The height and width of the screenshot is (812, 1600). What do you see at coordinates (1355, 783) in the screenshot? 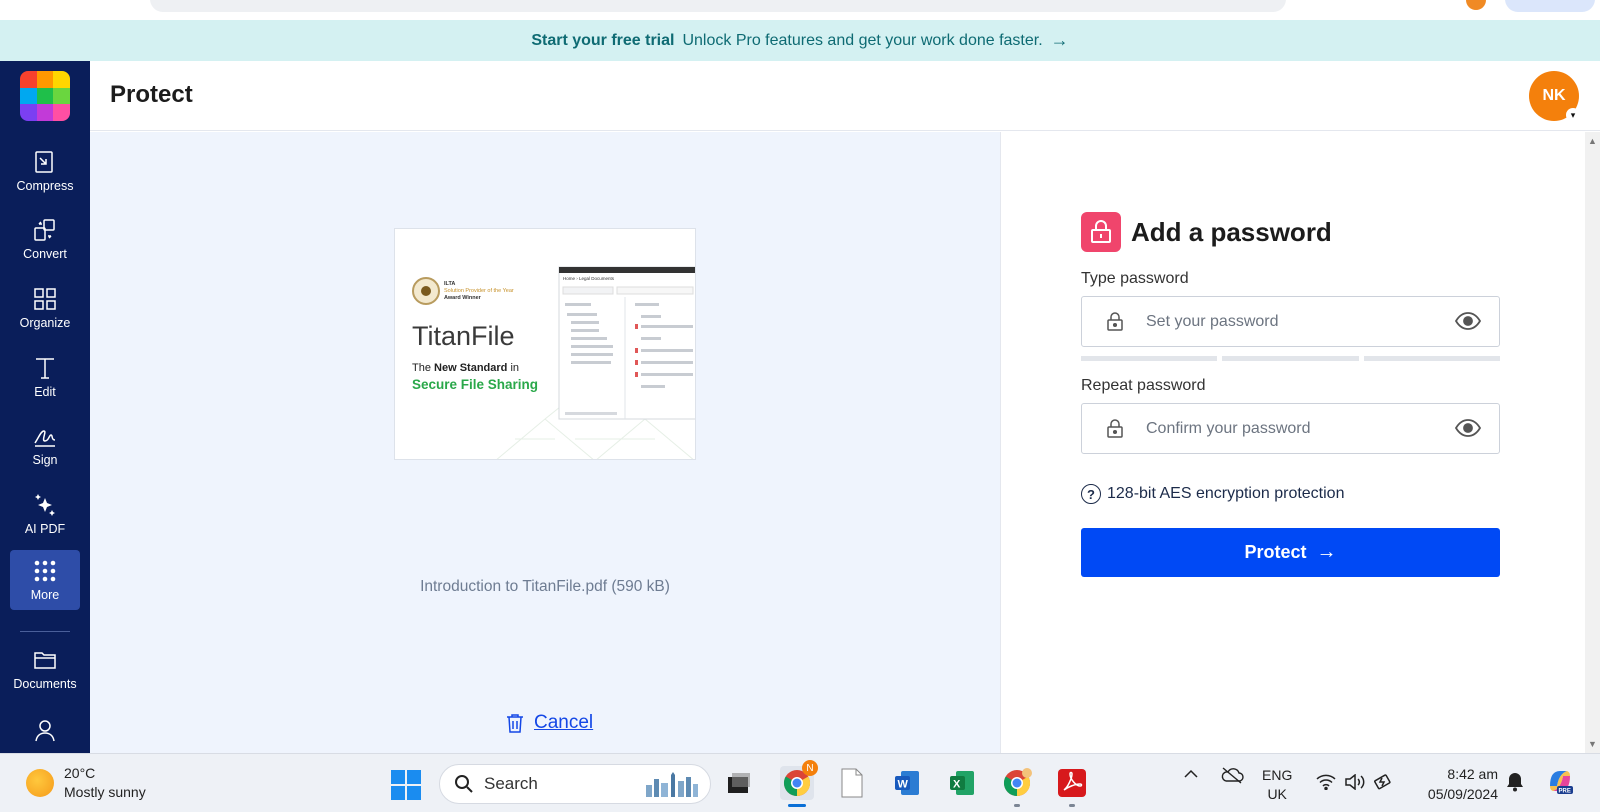
I see `volume-icon` at bounding box center [1355, 783].